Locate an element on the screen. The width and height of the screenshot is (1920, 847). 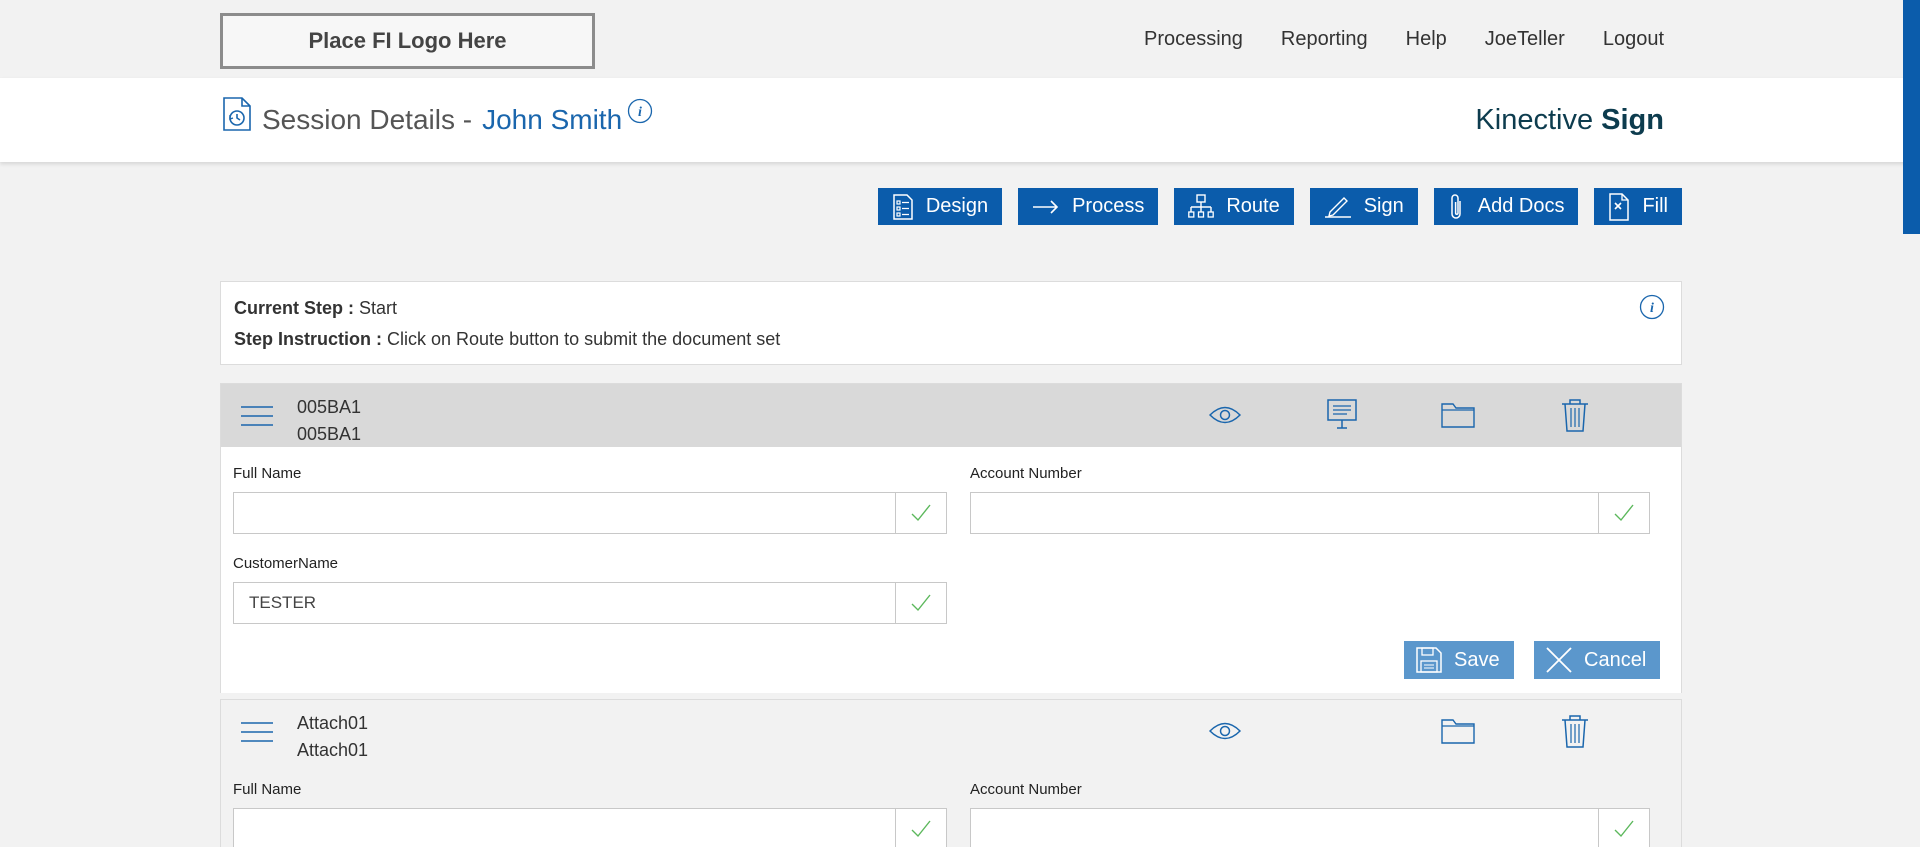
process-label: Process is located at coordinates (1108, 206).